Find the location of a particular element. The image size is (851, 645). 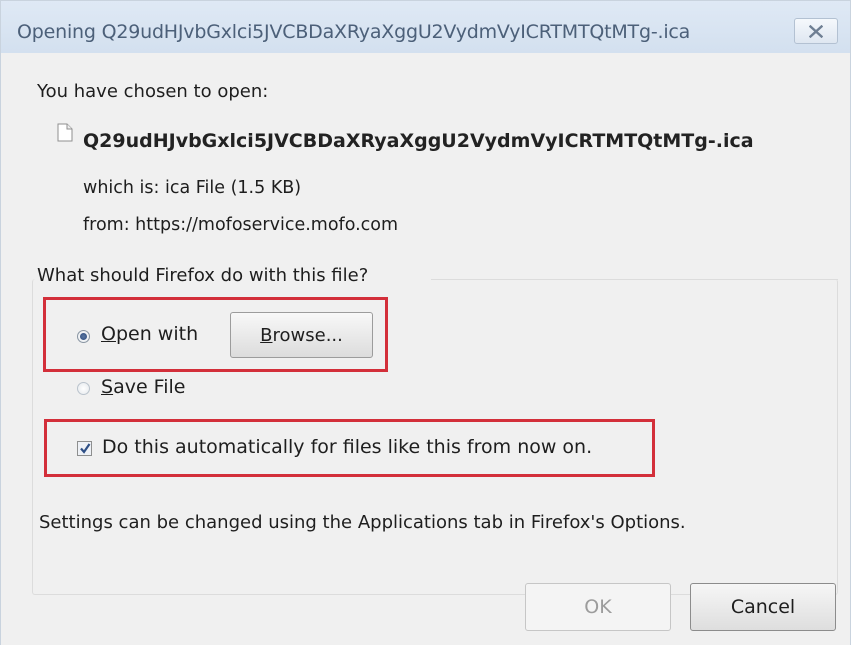

close-icon is located at coordinates (816, 31).